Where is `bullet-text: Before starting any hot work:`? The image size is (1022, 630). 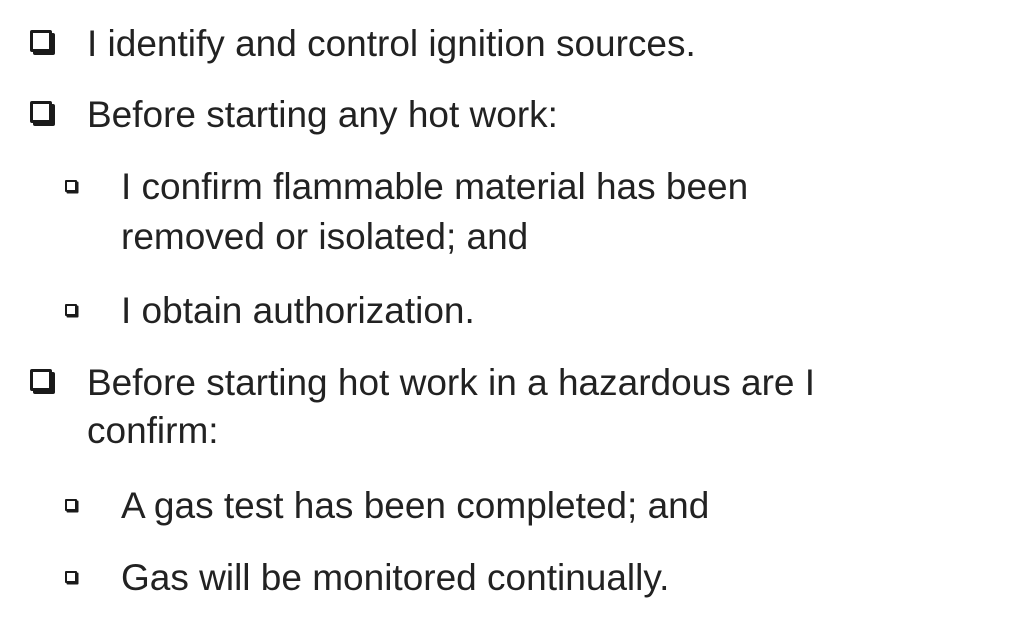 bullet-text: Before starting any hot work: is located at coordinates (322, 114).